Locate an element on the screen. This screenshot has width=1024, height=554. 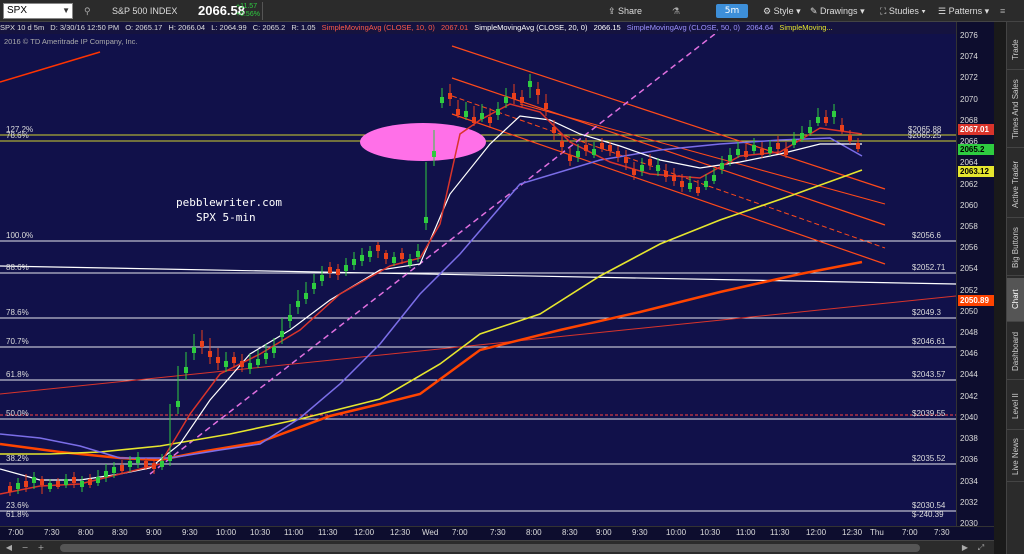
sma20-label: SimpleMovingAvg (CLOSE, 20, 0) is located at coordinates (530, 27).